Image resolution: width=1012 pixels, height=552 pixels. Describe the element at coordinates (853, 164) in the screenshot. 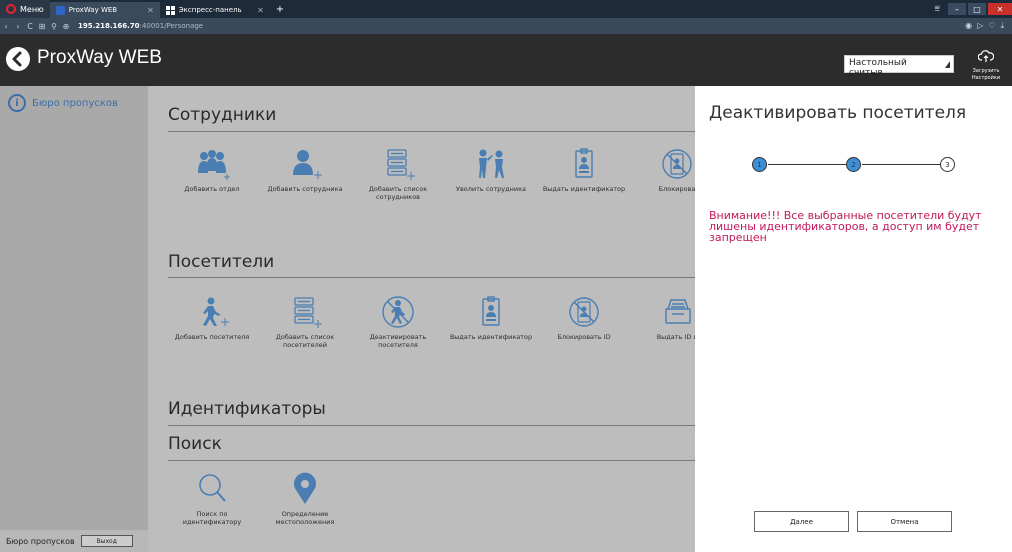

I see `step-2: 2` at that location.